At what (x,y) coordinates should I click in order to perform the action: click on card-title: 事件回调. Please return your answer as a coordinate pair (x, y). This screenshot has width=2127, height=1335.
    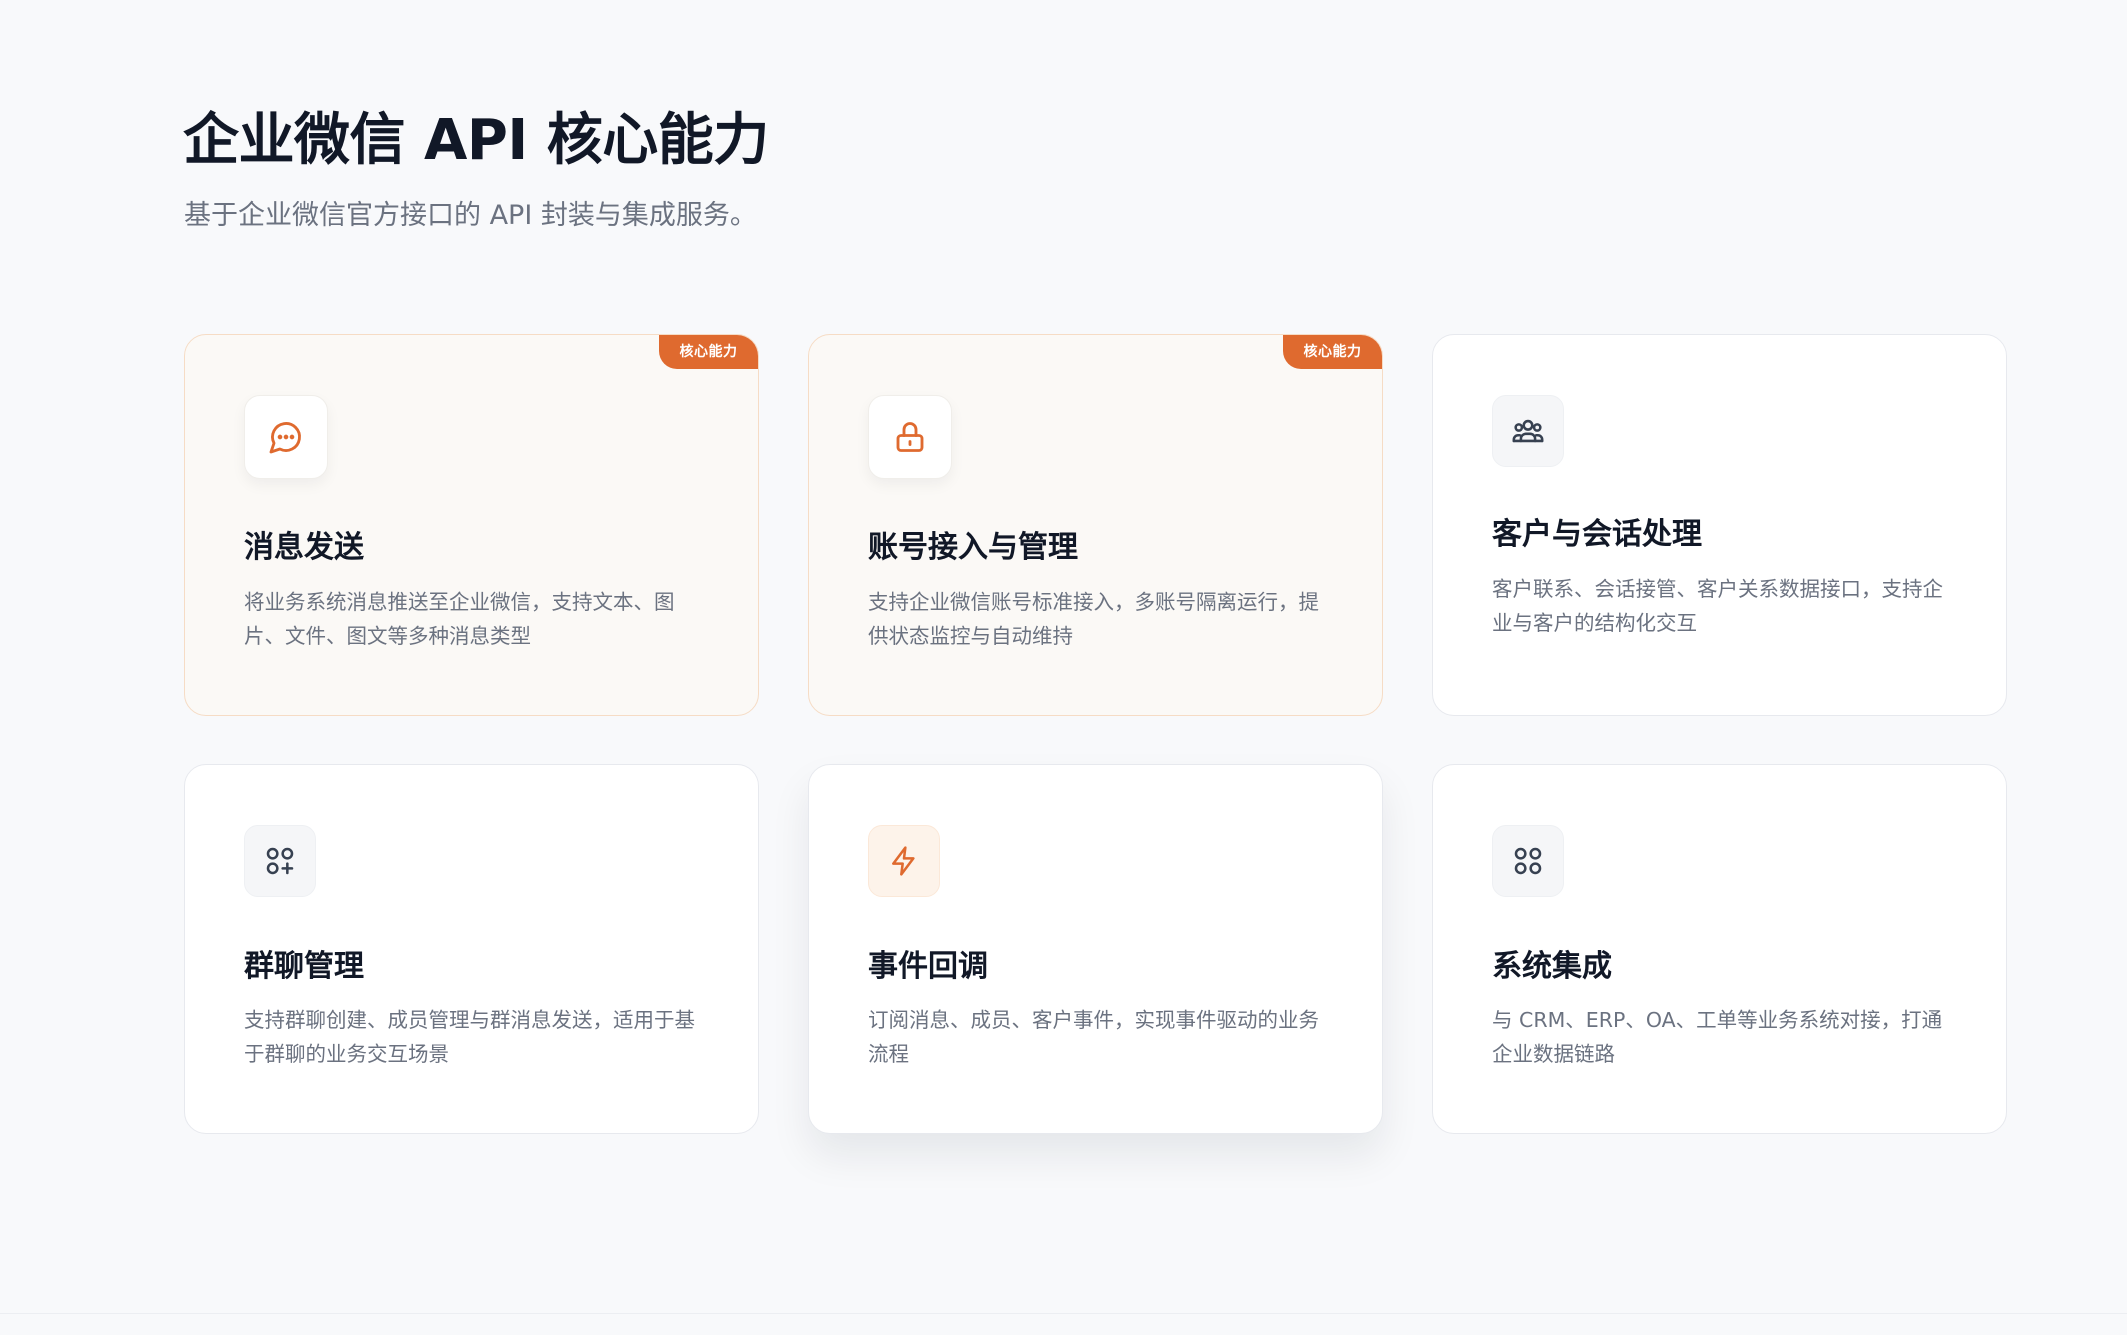
    Looking at the image, I should click on (928, 966).